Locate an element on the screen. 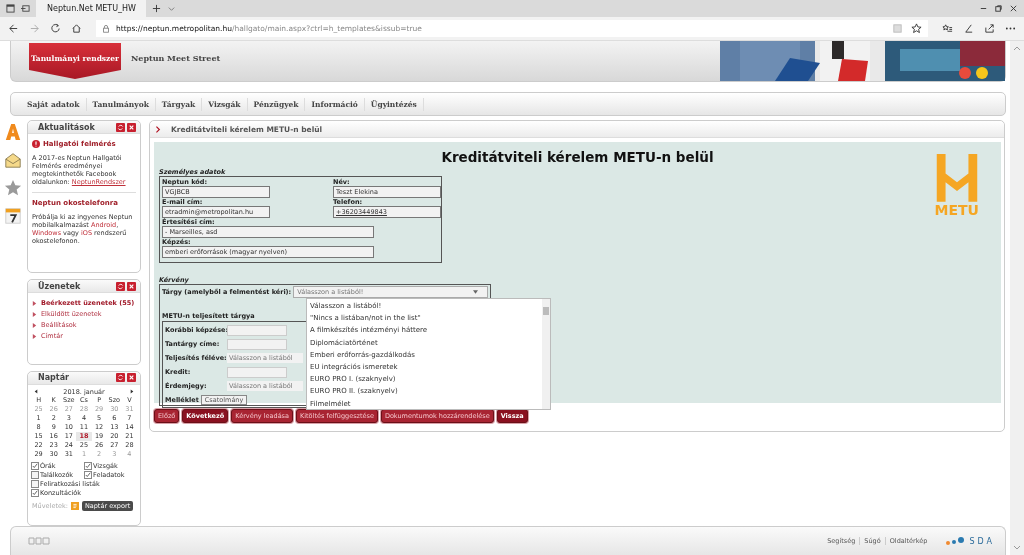  back-icon is located at coordinates (13, 28).